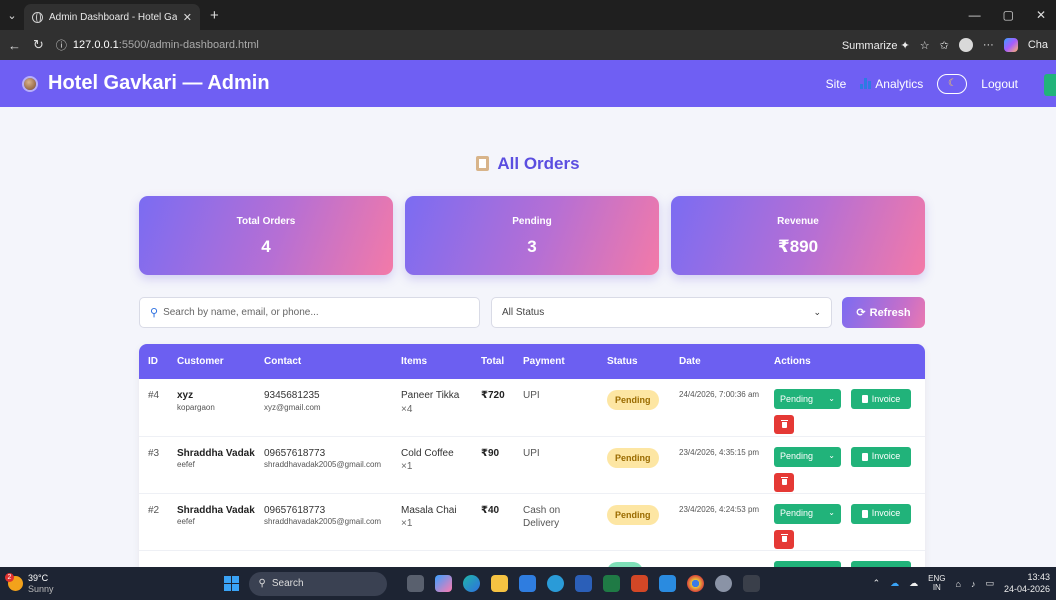 The height and width of the screenshot is (600, 1056). What do you see at coordinates (527, 583) in the screenshot?
I see `store-icon` at bounding box center [527, 583].